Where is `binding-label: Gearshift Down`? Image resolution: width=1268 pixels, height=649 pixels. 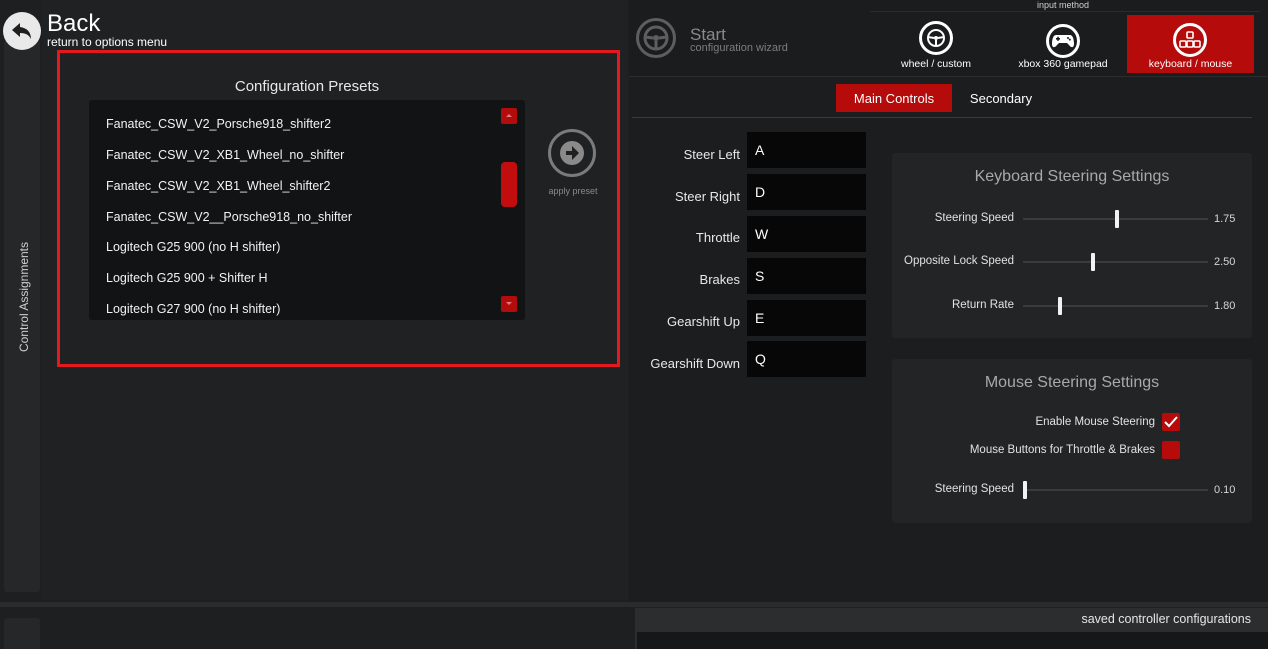 binding-label: Gearshift Down is located at coordinates (695, 363).